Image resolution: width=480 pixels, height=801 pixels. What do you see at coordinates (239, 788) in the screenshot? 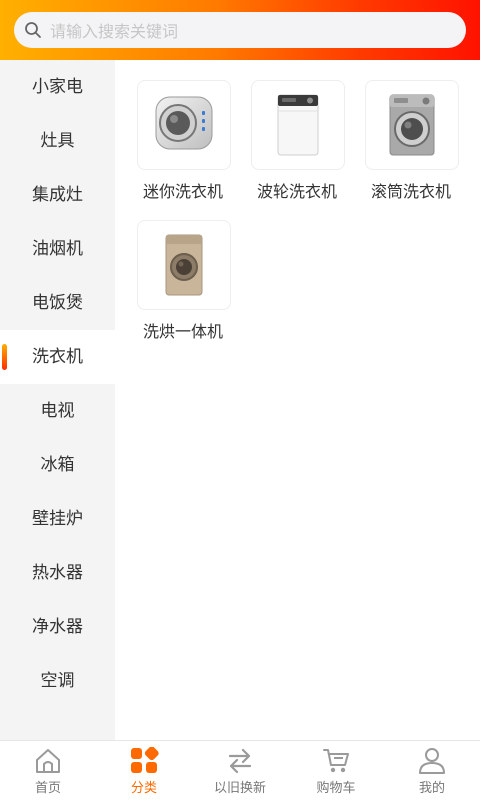
I see `tab-label: 以旧换新` at bounding box center [239, 788].